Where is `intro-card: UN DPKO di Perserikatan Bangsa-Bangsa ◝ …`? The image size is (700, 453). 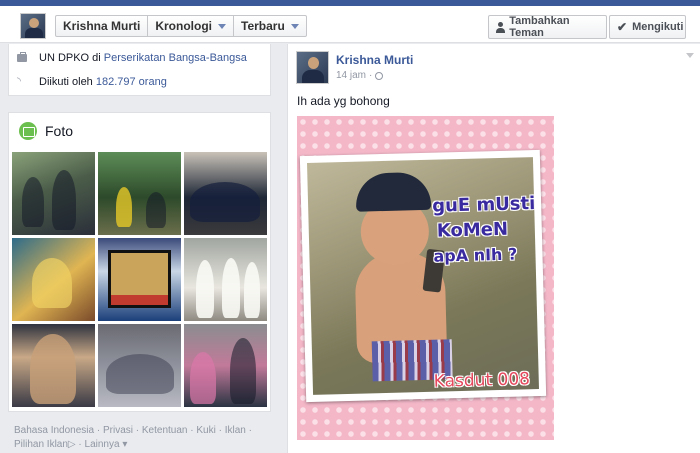 intro-card: UN DPKO di Perserikatan Bangsa-Bangsa ◝ … is located at coordinates (139, 70).